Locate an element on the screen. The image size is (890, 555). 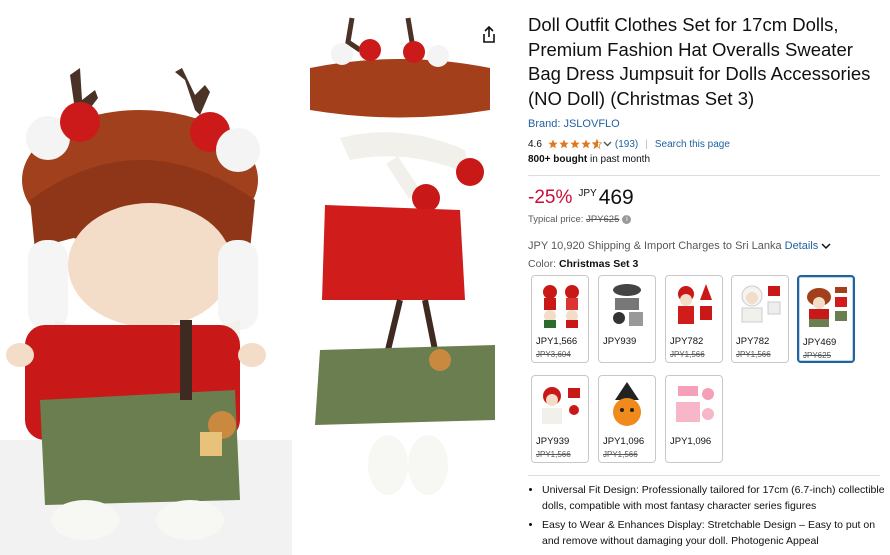
color-label: Color: Christmas Set 3 is located at coordinates (583, 264).